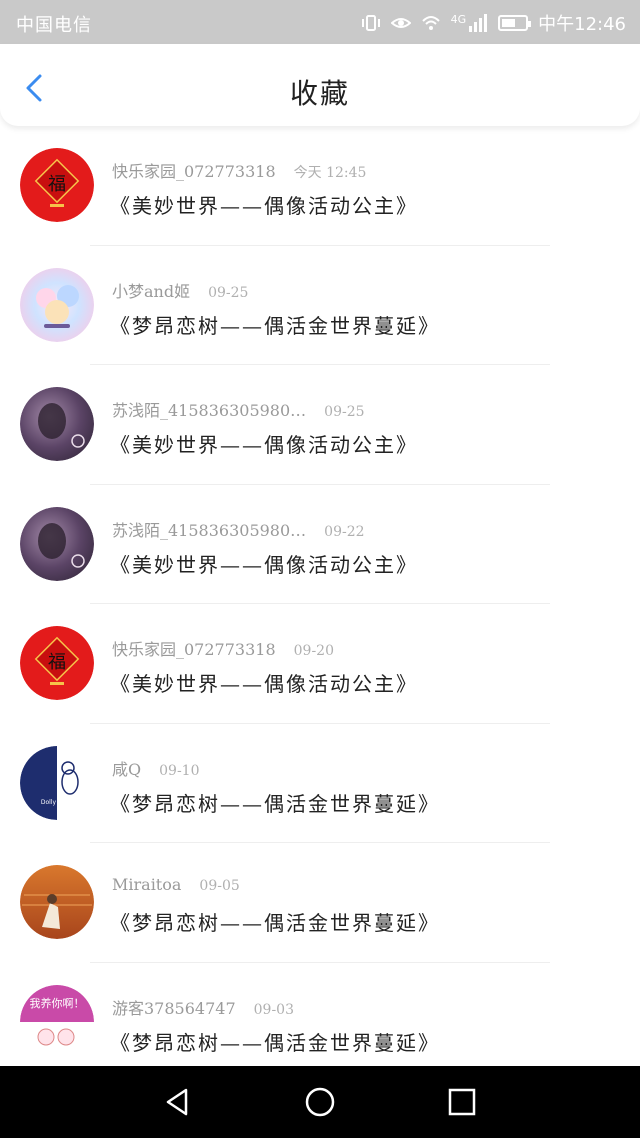  Describe the element at coordinates (431, 23) in the screenshot. I see `wifi-icon` at that location.